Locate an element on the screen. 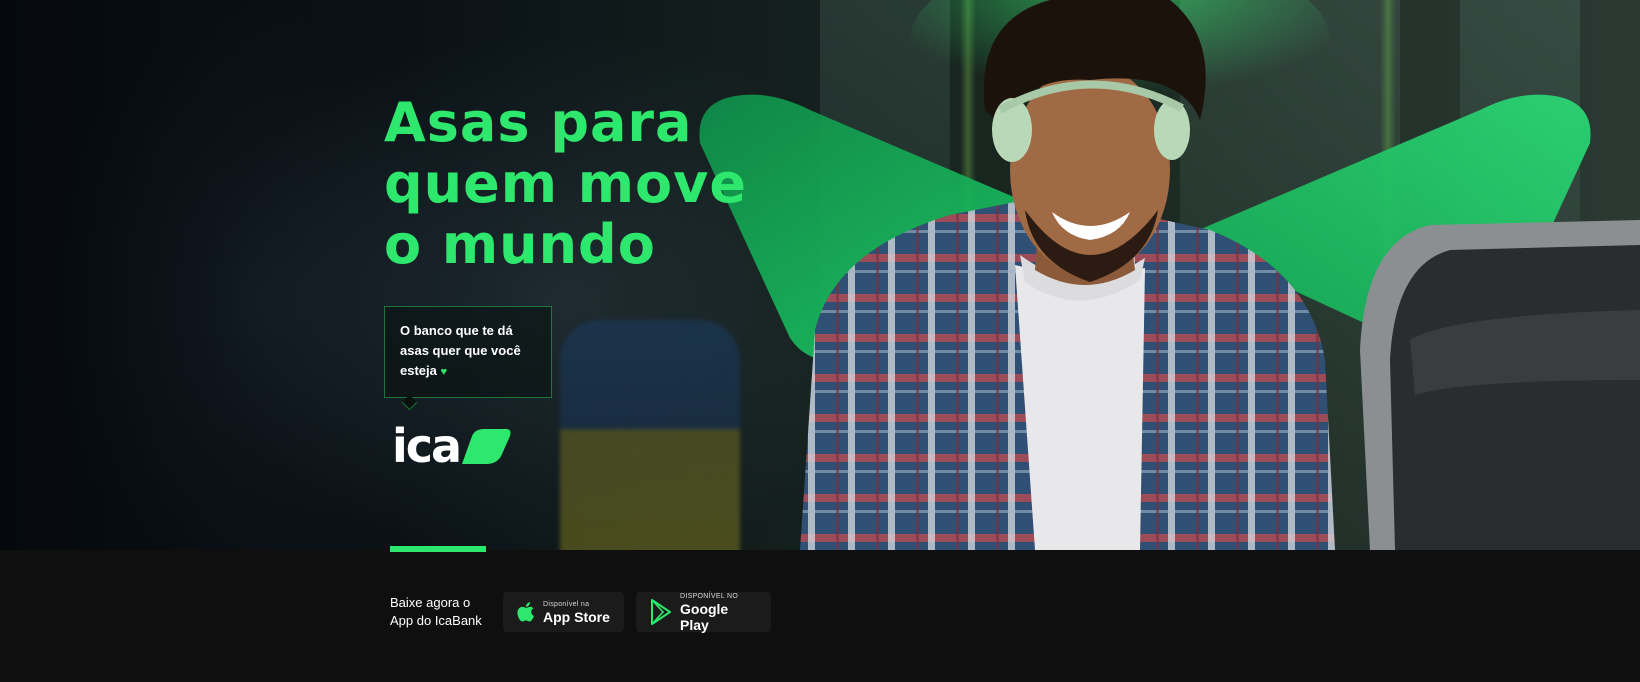 The height and width of the screenshot is (682, 1640). google-play-label: Google Play is located at coordinates (704, 616).